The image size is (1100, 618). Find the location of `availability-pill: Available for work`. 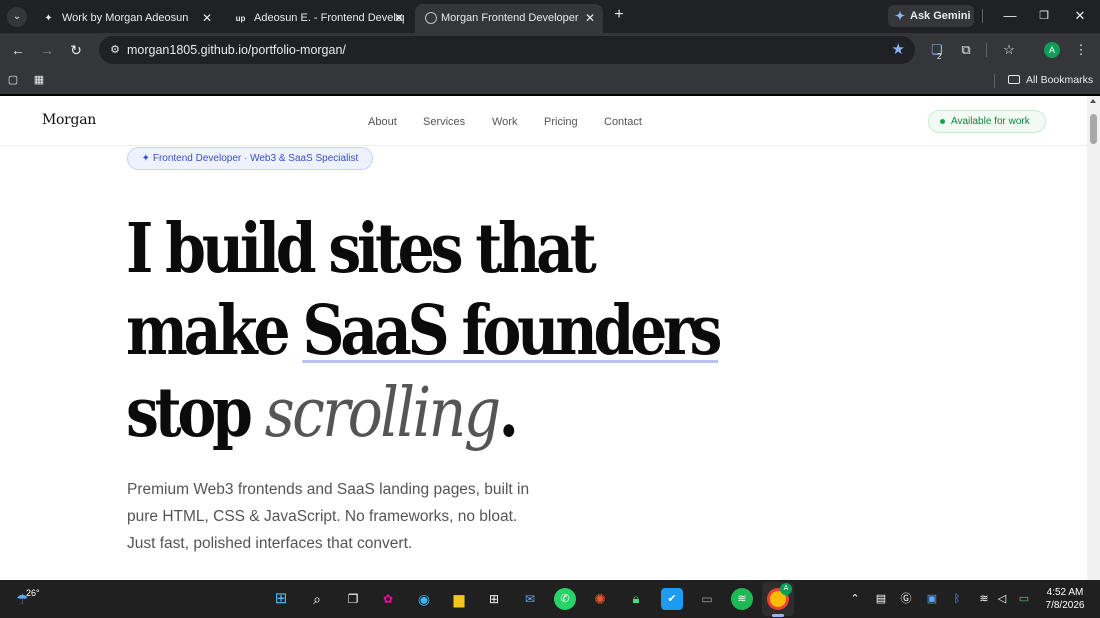

availability-pill: Available for work is located at coordinates (987, 121).